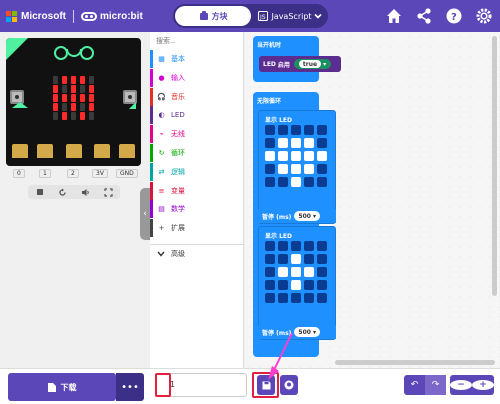 Image resolution: width=500 pixels, height=404 pixels. What do you see at coordinates (483, 385) in the screenshot?
I see `zoom-in-button: +` at bounding box center [483, 385].